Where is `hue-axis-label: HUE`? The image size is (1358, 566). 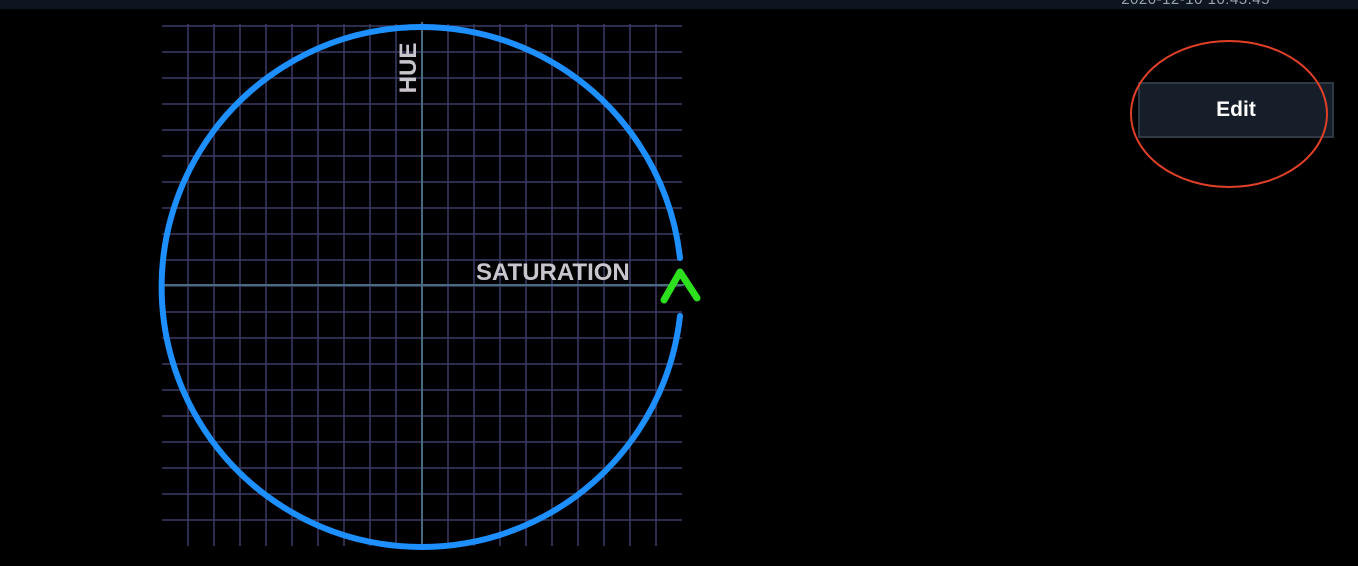
hue-axis-label: HUE is located at coordinates (408, 68).